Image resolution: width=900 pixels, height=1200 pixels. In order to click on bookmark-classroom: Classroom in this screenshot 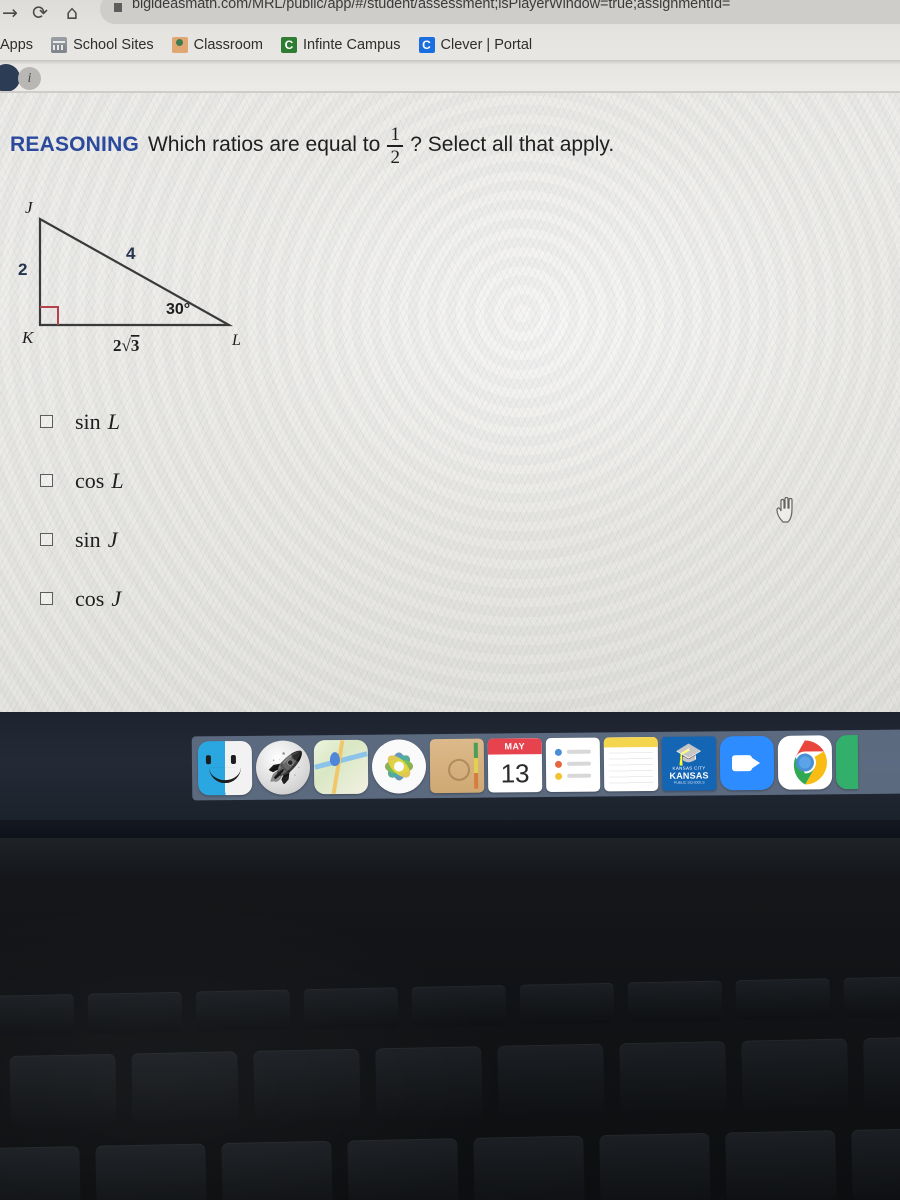, I will do `click(217, 45)`.